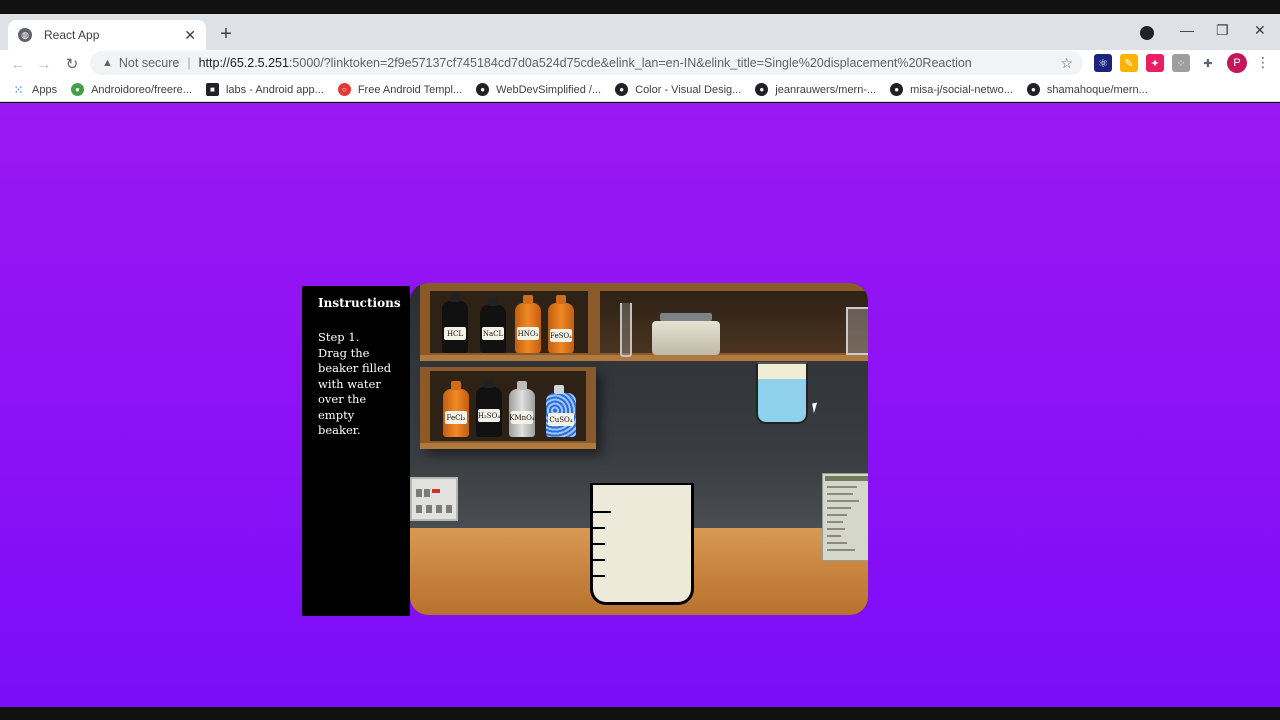  What do you see at coordinates (456, 409) in the screenshot?
I see `bottle-fecl3: FeCl₃` at bounding box center [456, 409].